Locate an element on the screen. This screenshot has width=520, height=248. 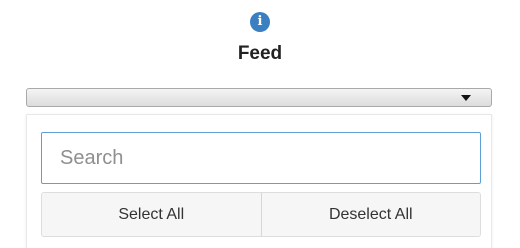
info-icon: i is located at coordinates (260, 22).